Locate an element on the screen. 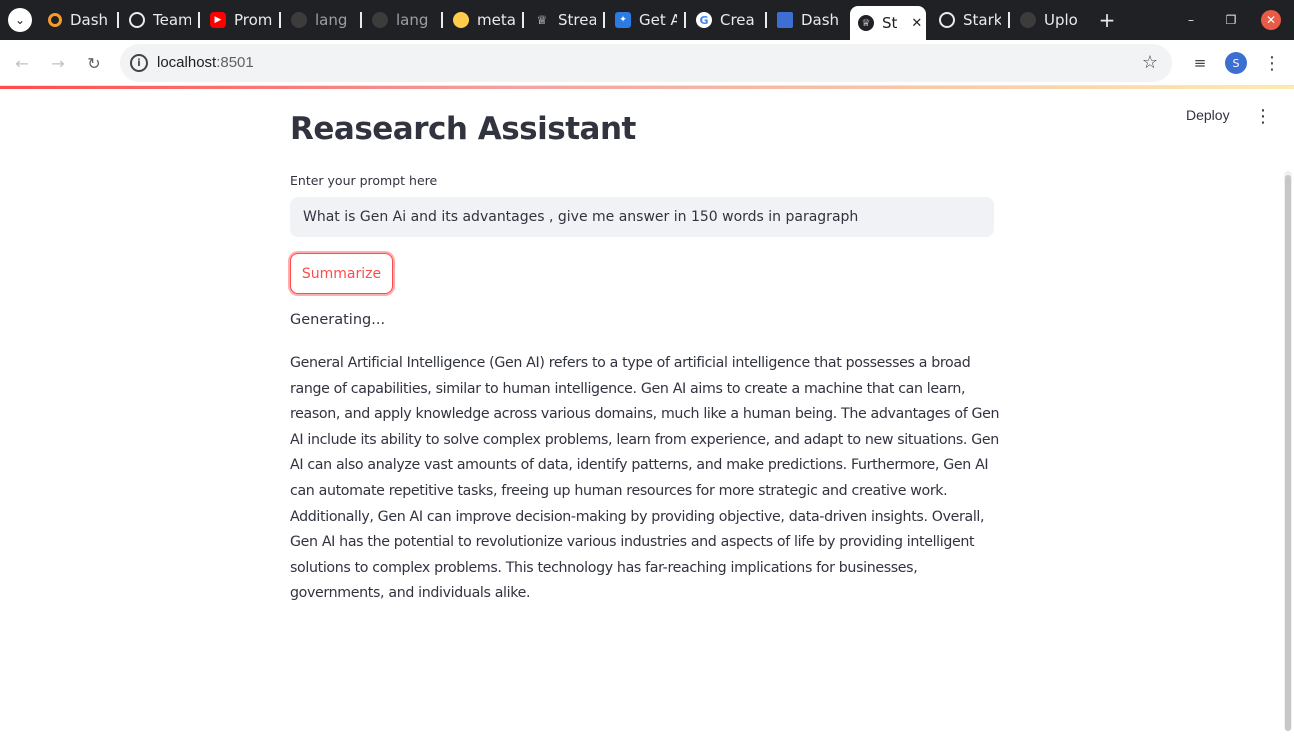  url-text: localhost:8501 is located at coordinates (205, 62).